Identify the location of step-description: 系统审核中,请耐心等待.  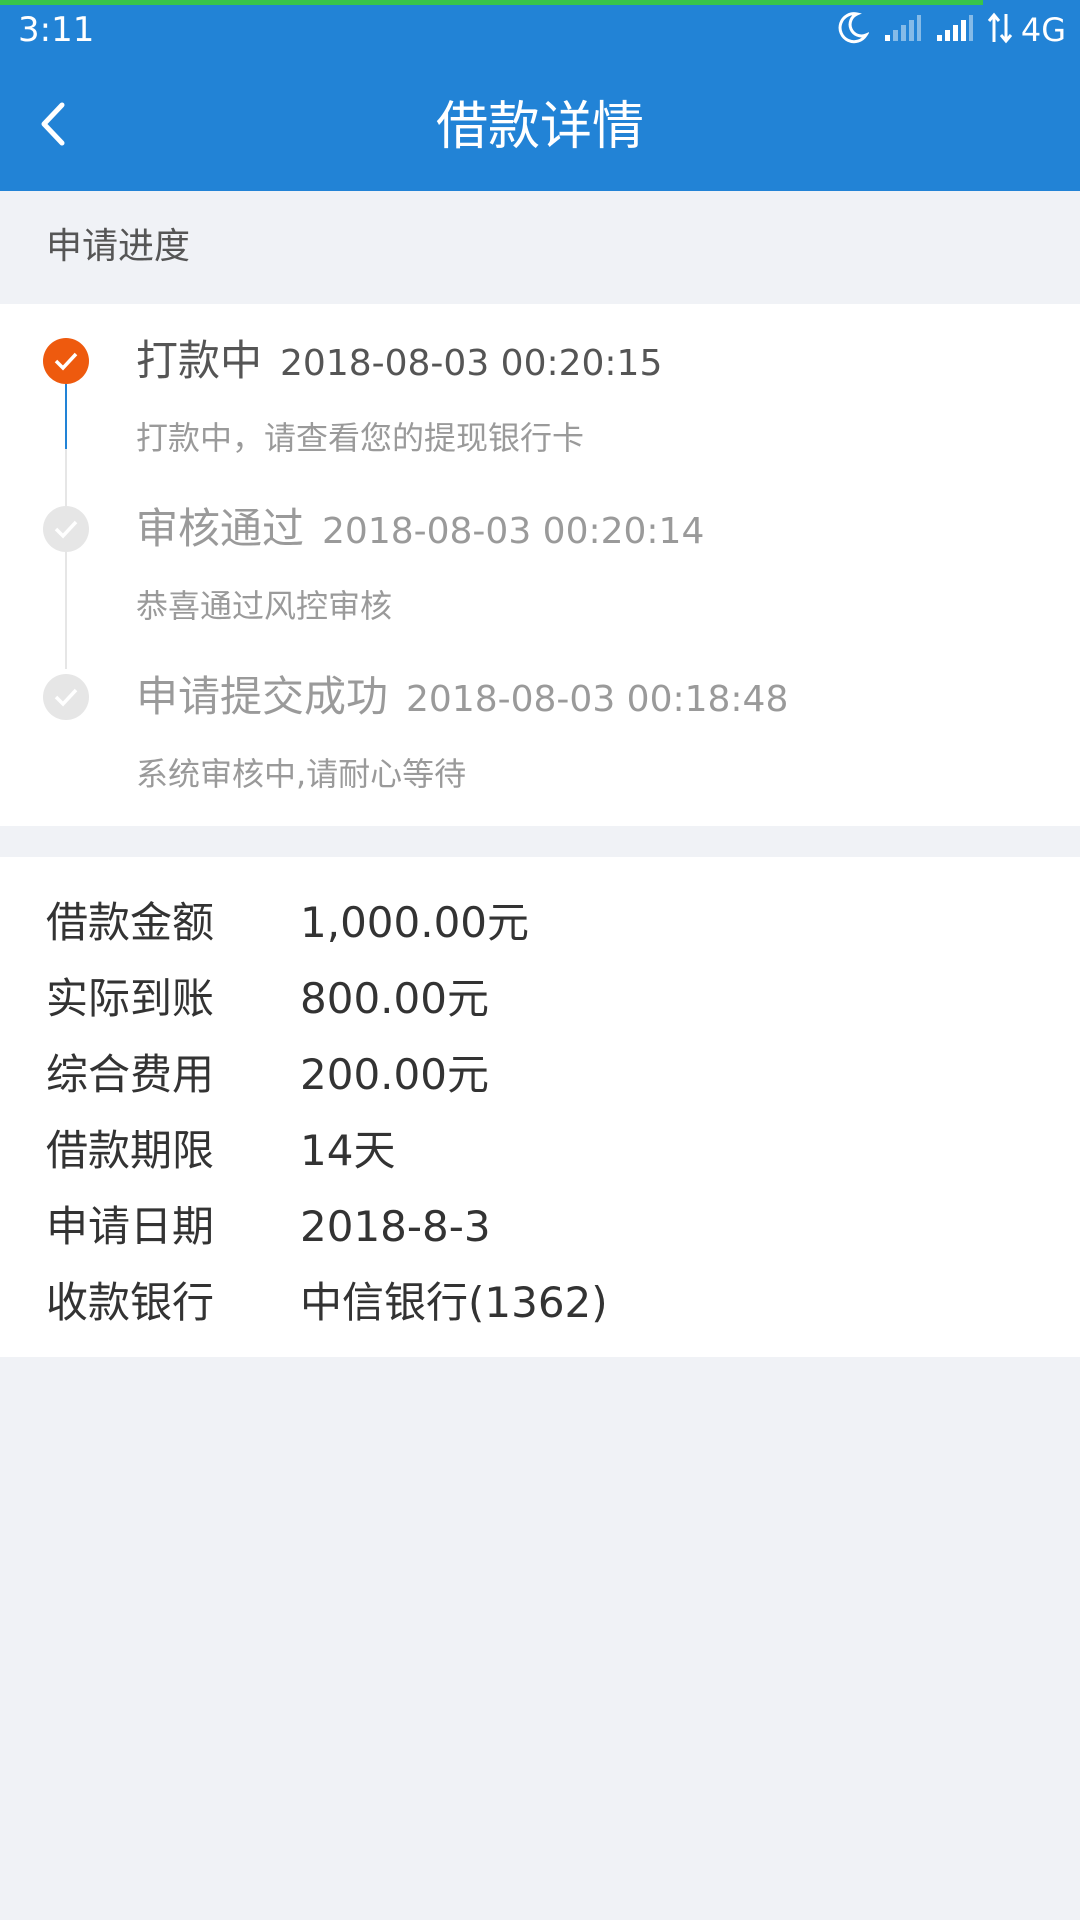
(301, 774).